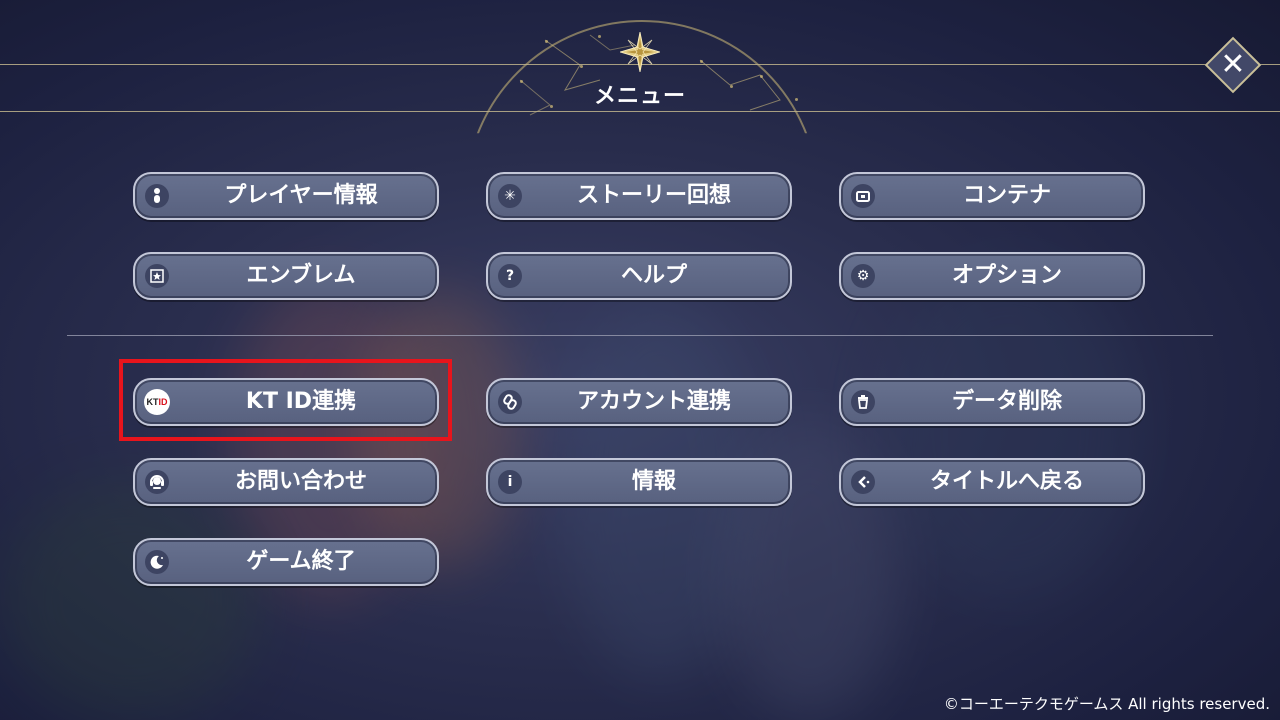 The width and height of the screenshot is (1280, 720). I want to click on delete-data-button: データ削除, so click(992, 402).